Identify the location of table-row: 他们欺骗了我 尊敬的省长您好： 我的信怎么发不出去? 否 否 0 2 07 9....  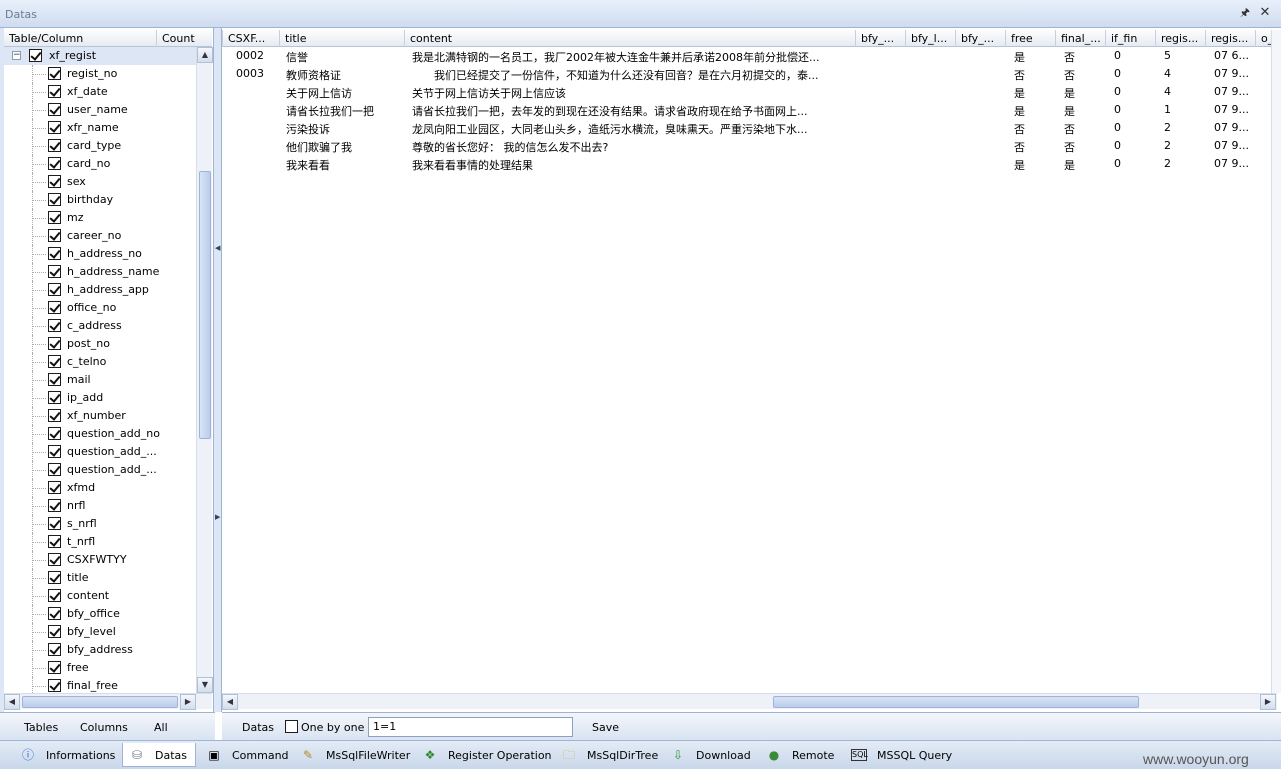
(749, 146).